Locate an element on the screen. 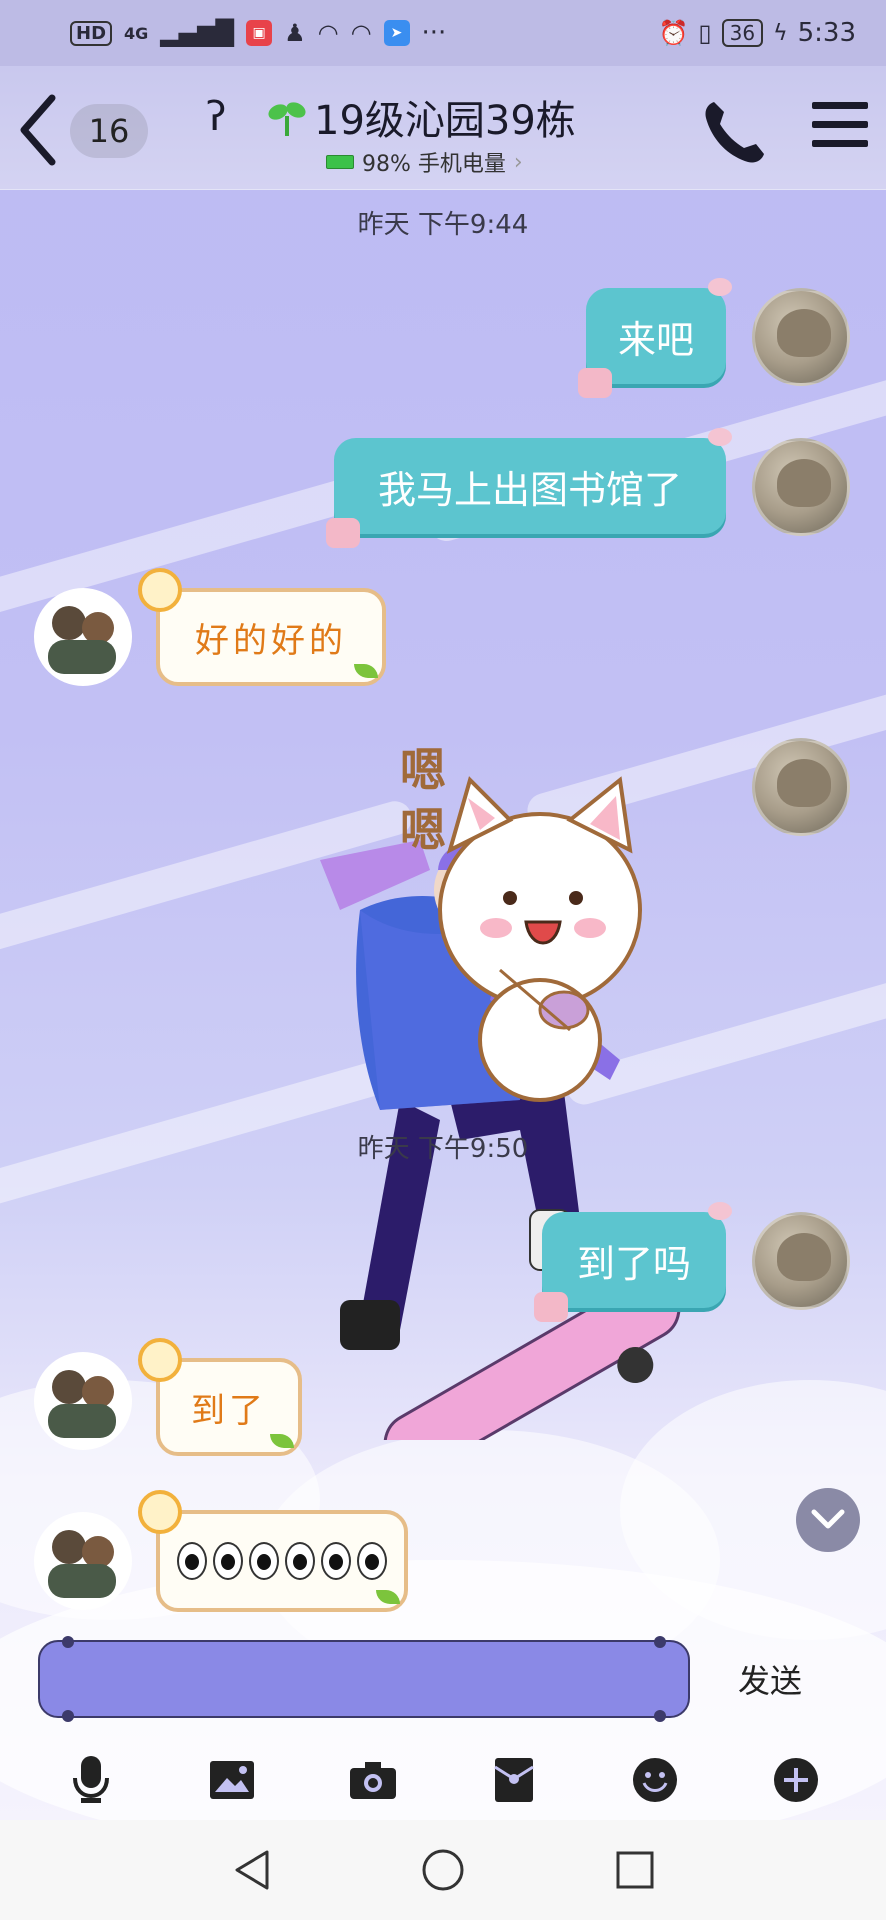  nav-home-icon is located at coordinates (443, 1870).